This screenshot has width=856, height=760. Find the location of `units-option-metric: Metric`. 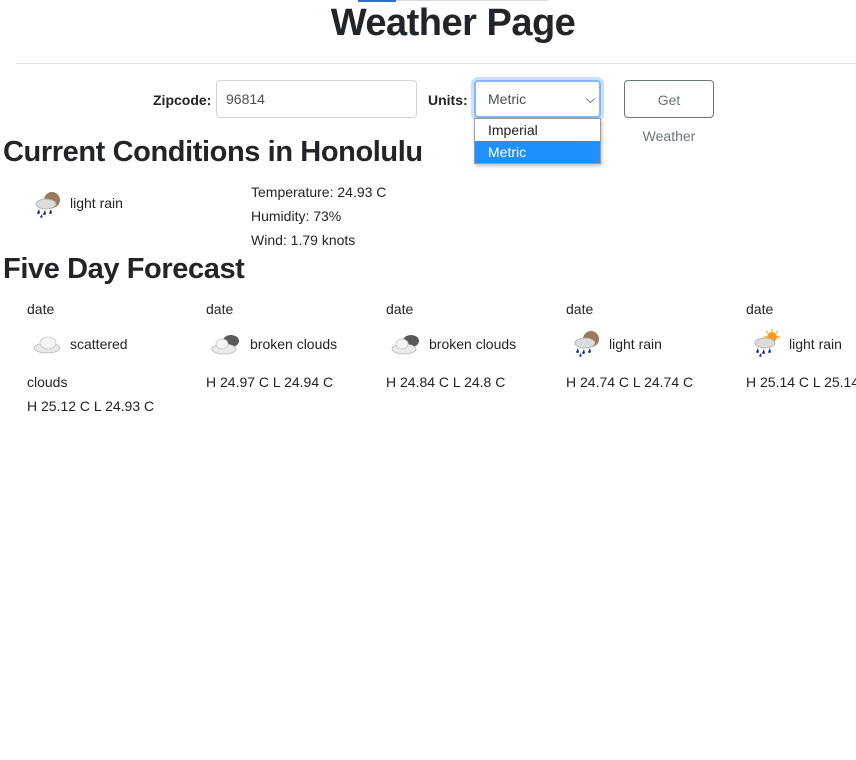

units-option-metric: Metric is located at coordinates (537, 152).